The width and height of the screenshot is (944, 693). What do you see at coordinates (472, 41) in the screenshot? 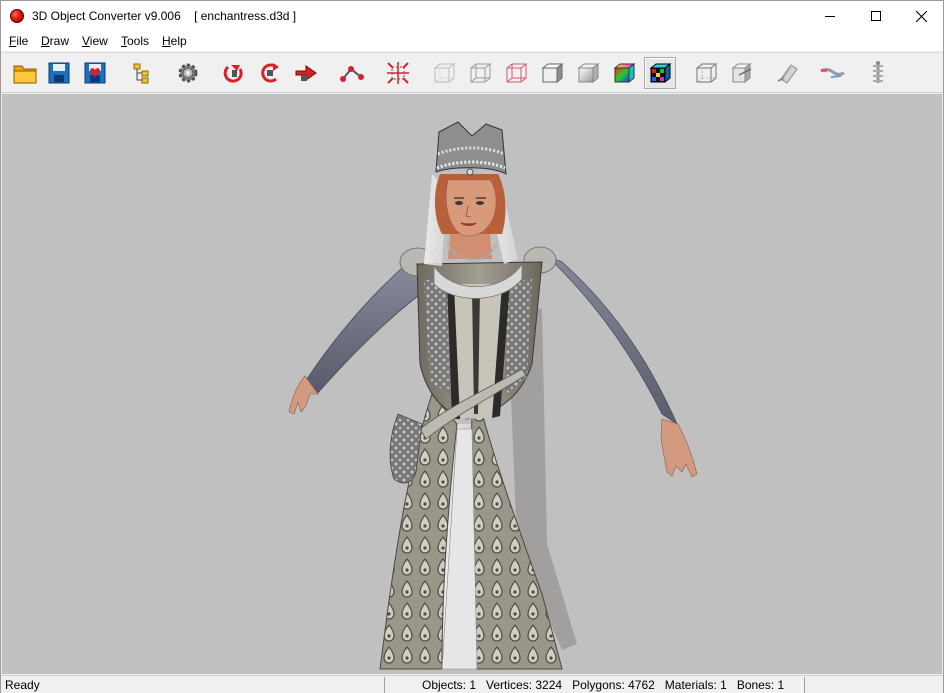
I see `menu-bar: File Draw View Tools Help` at bounding box center [472, 41].